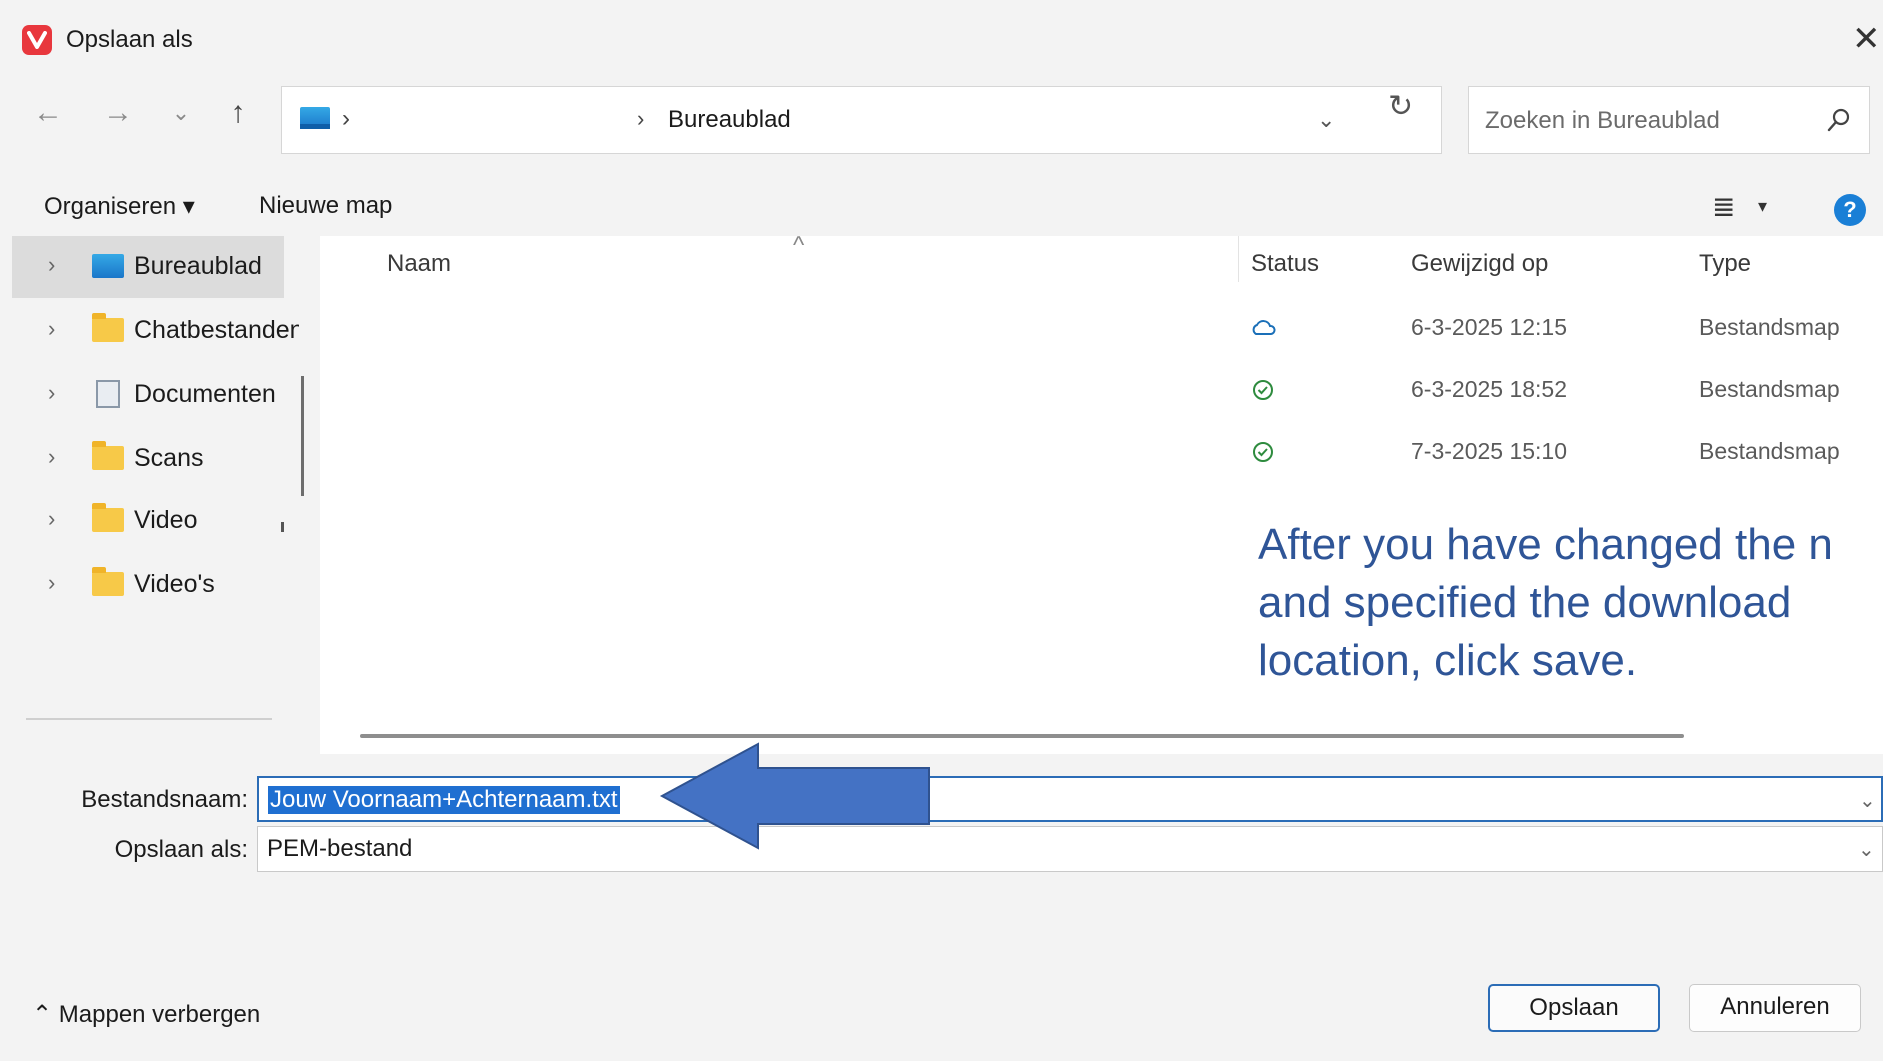 The height and width of the screenshot is (1061, 1883). I want to click on recent-locations-chevron-icon: ⌄, so click(181, 113).